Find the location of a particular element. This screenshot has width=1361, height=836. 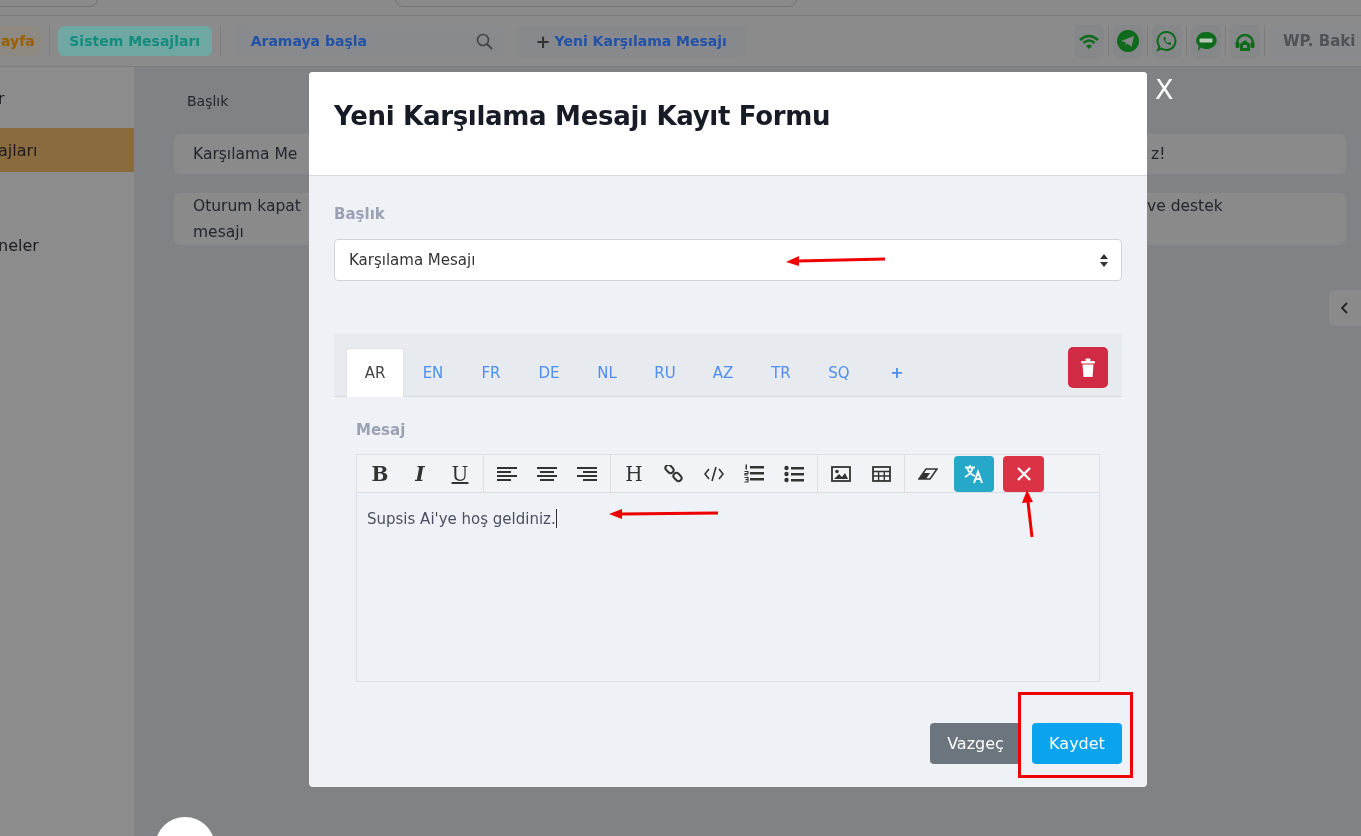

clear-button is located at coordinates (1023, 473).